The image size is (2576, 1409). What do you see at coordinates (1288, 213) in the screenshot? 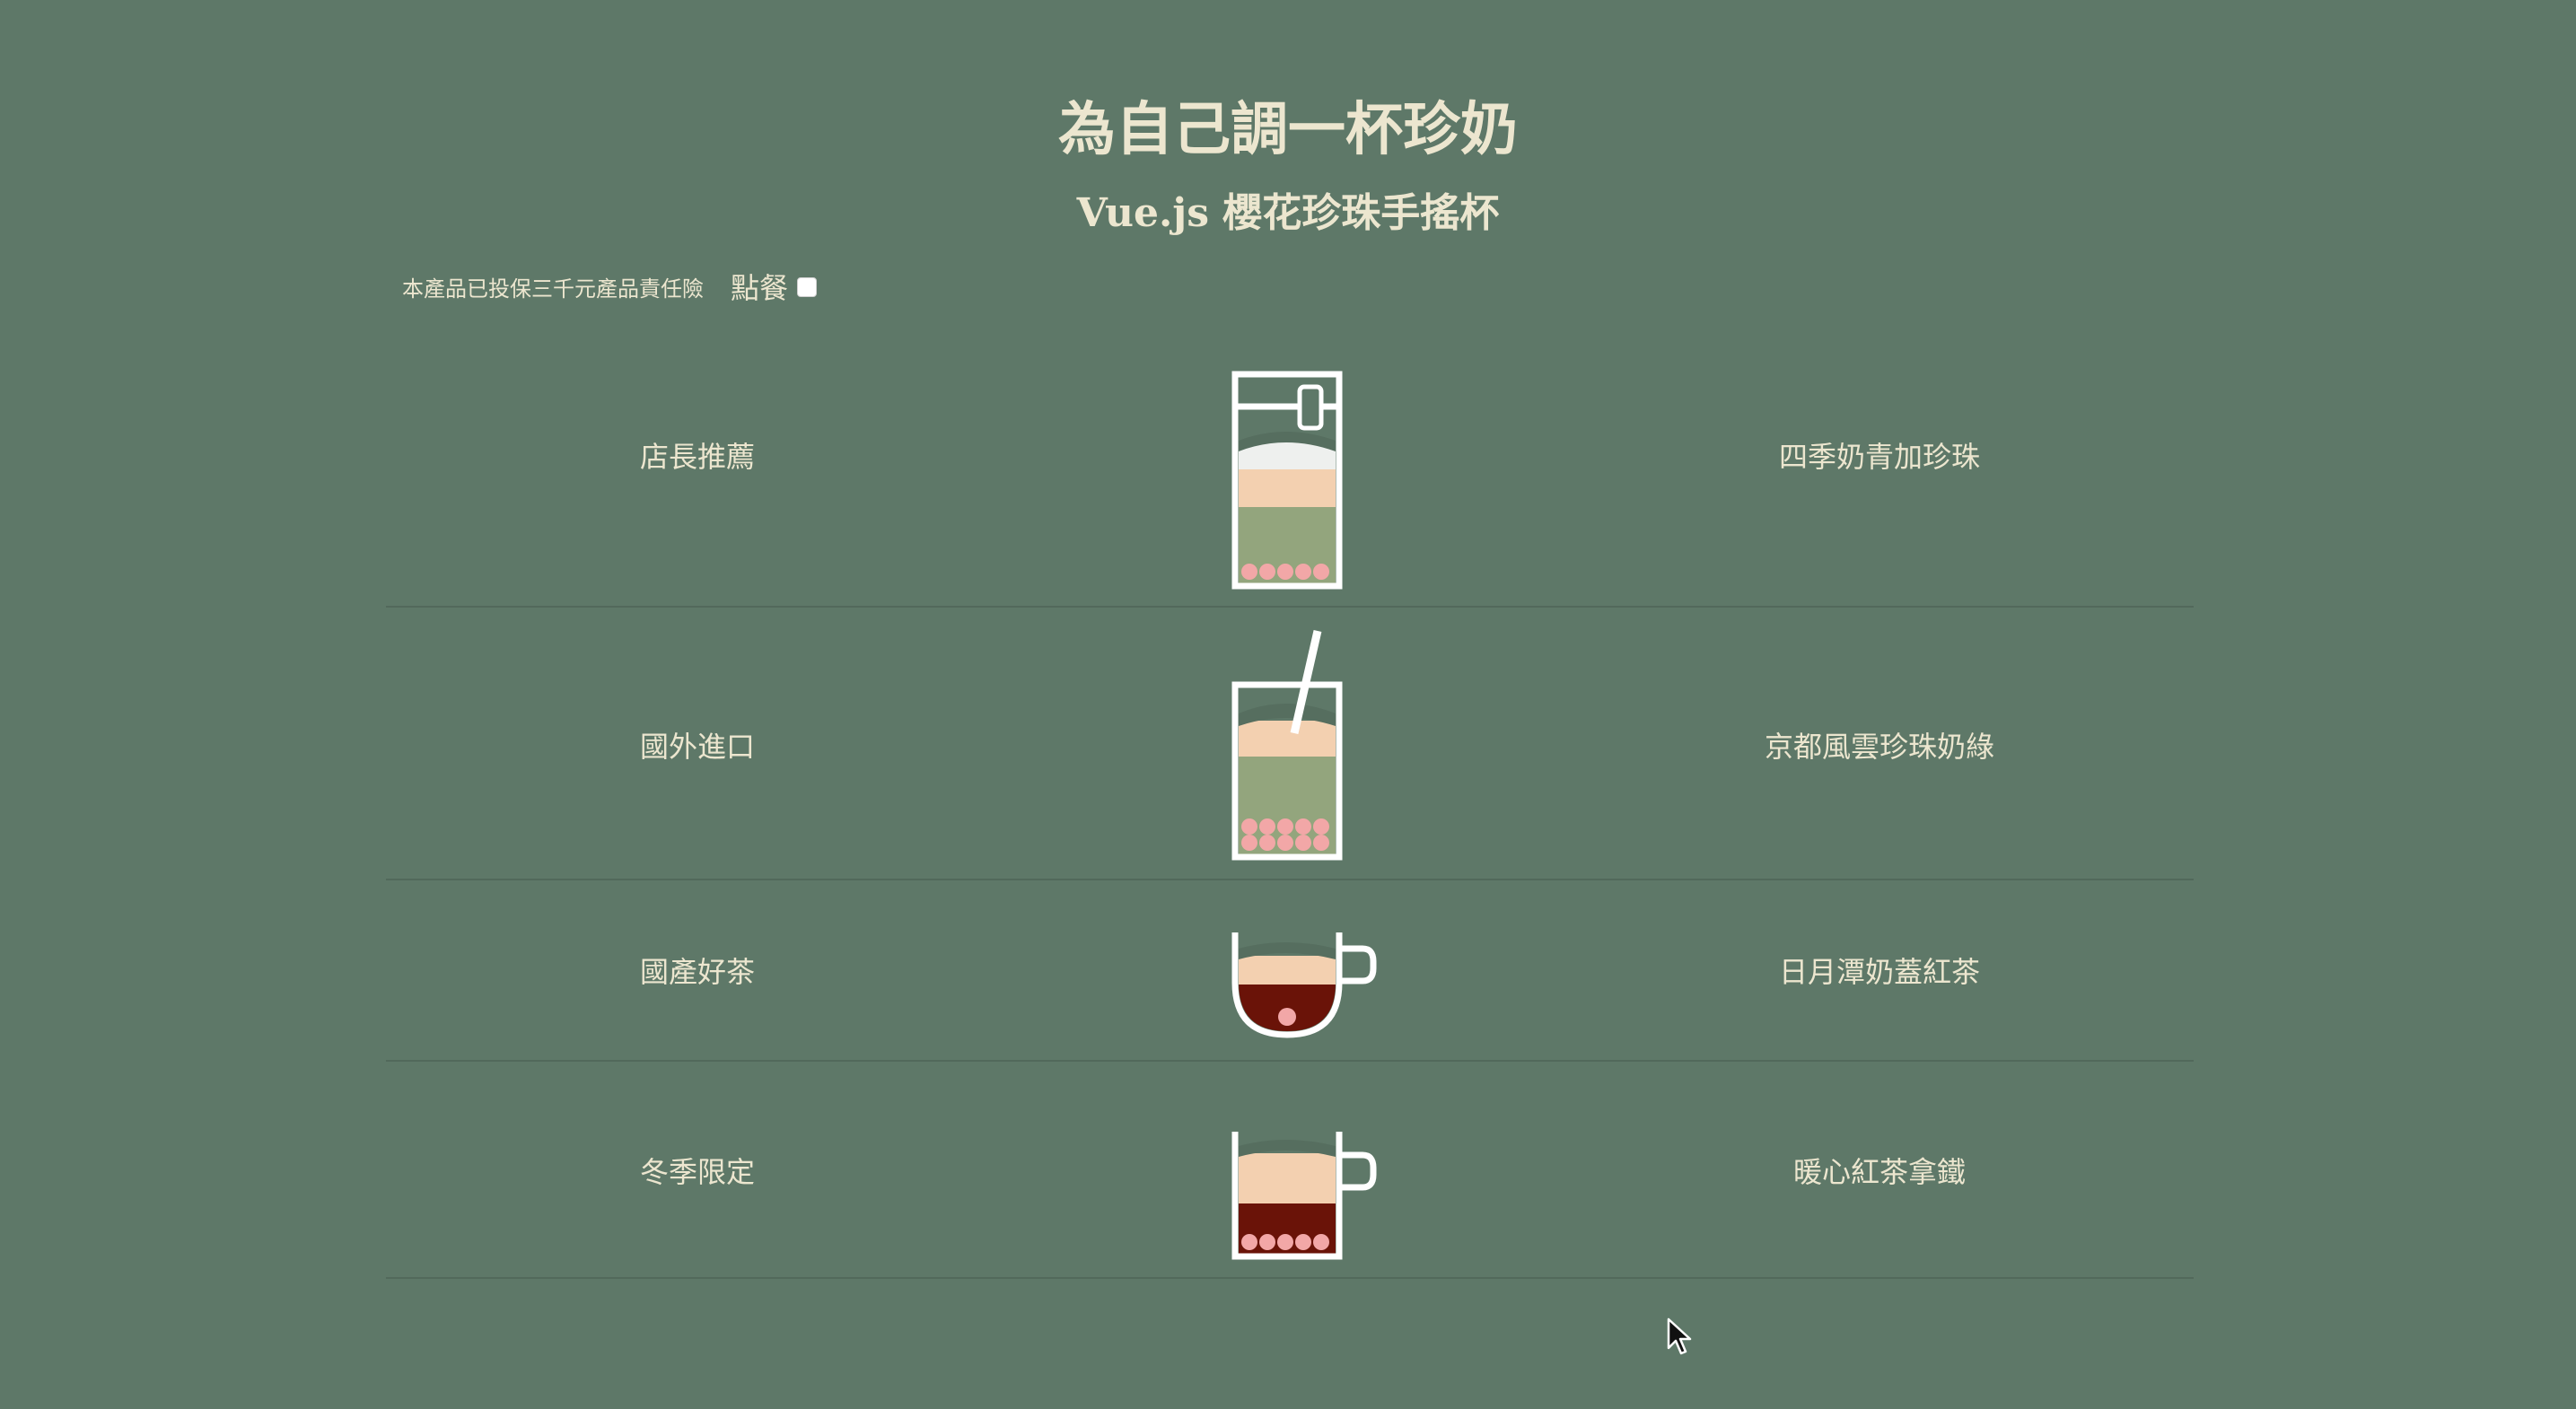
I see `page-subtitle: Vue.js 櫻花珍珠手搖杯` at bounding box center [1288, 213].